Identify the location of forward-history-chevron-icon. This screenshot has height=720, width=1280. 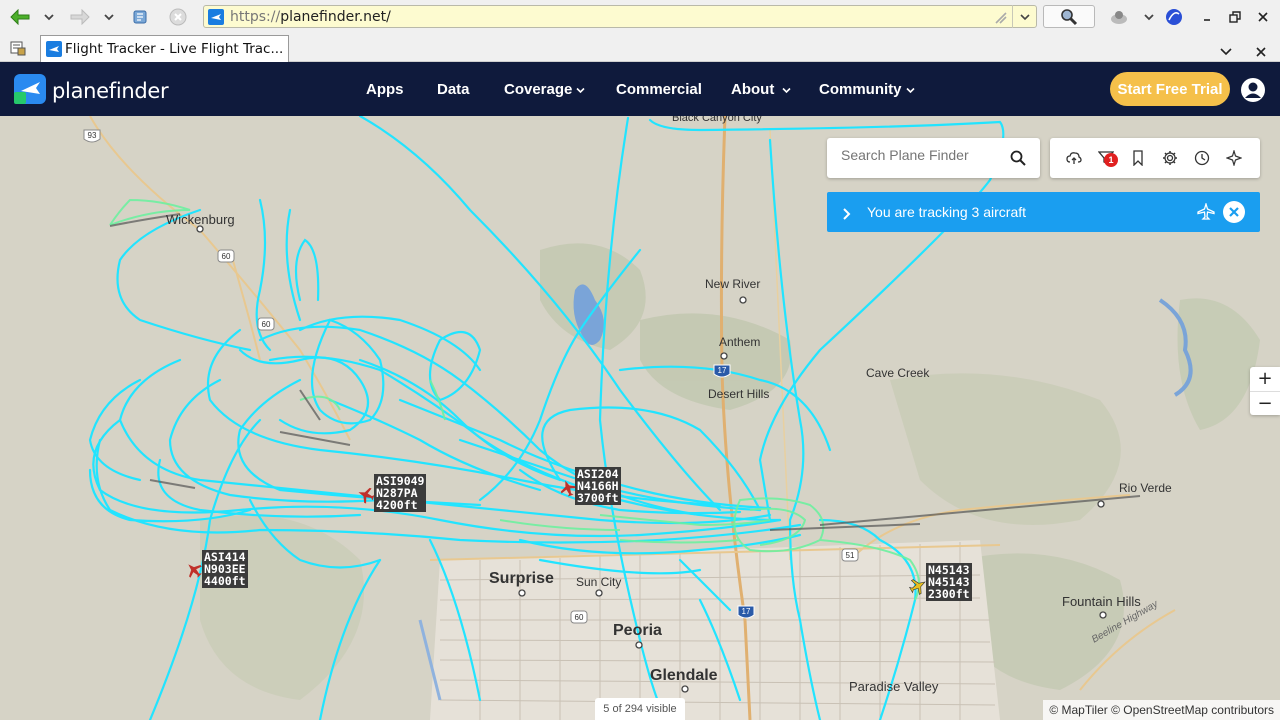
(109, 17).